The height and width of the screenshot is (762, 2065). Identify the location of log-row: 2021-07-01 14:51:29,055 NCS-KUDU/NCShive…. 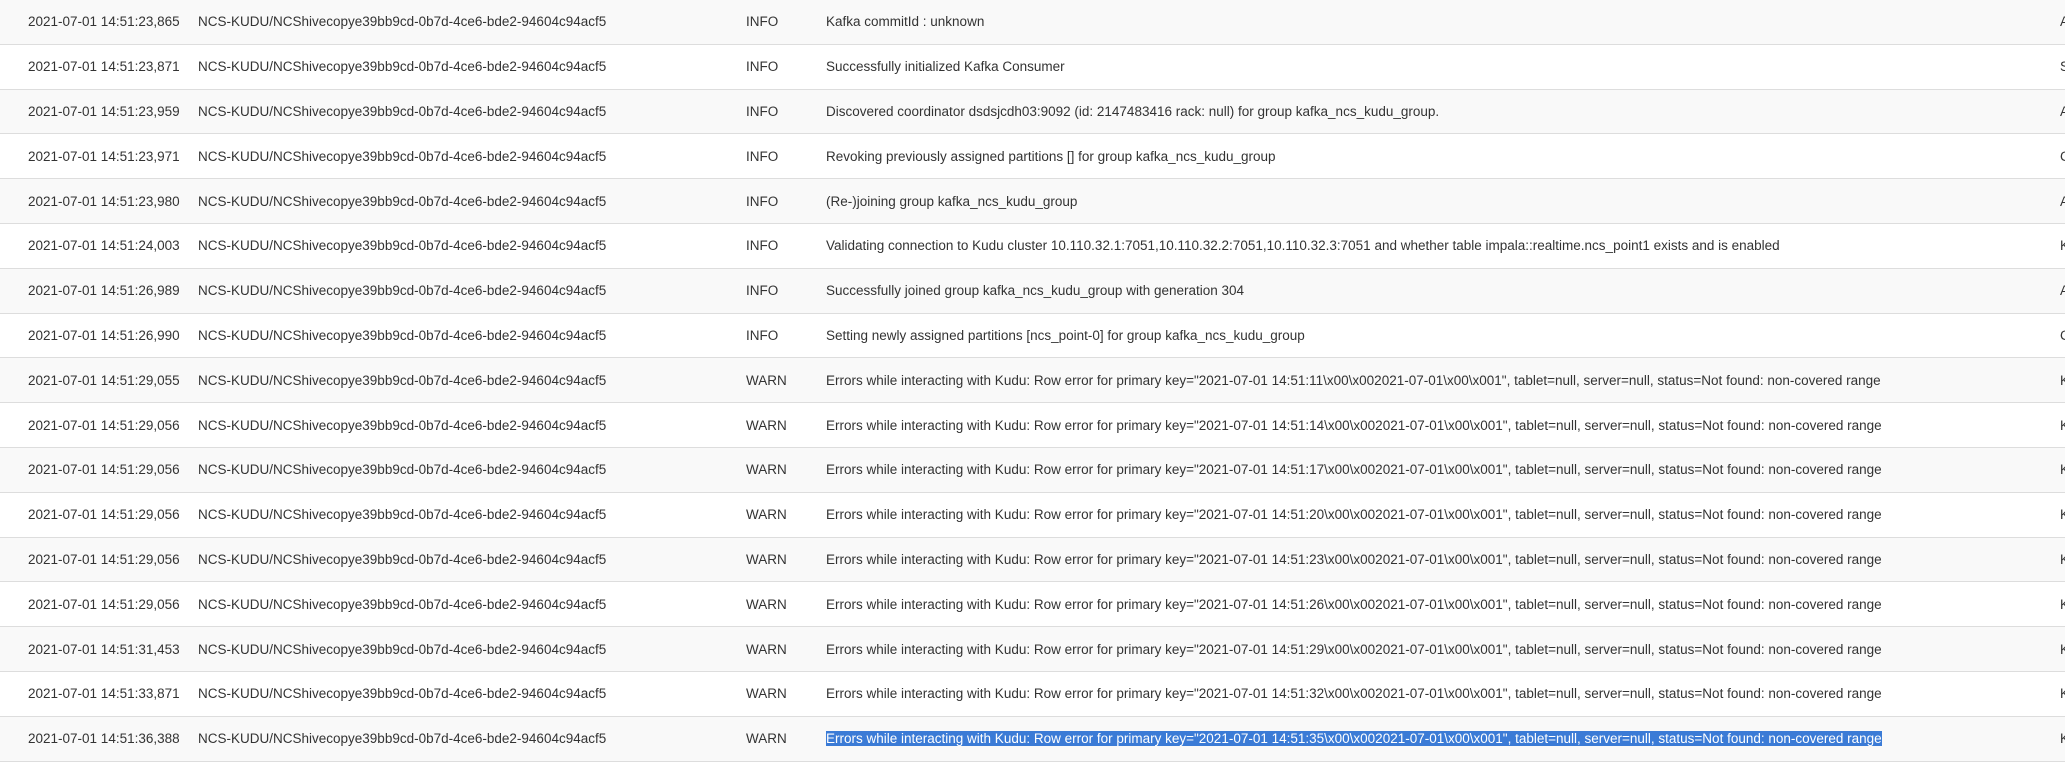
(1032, 380).